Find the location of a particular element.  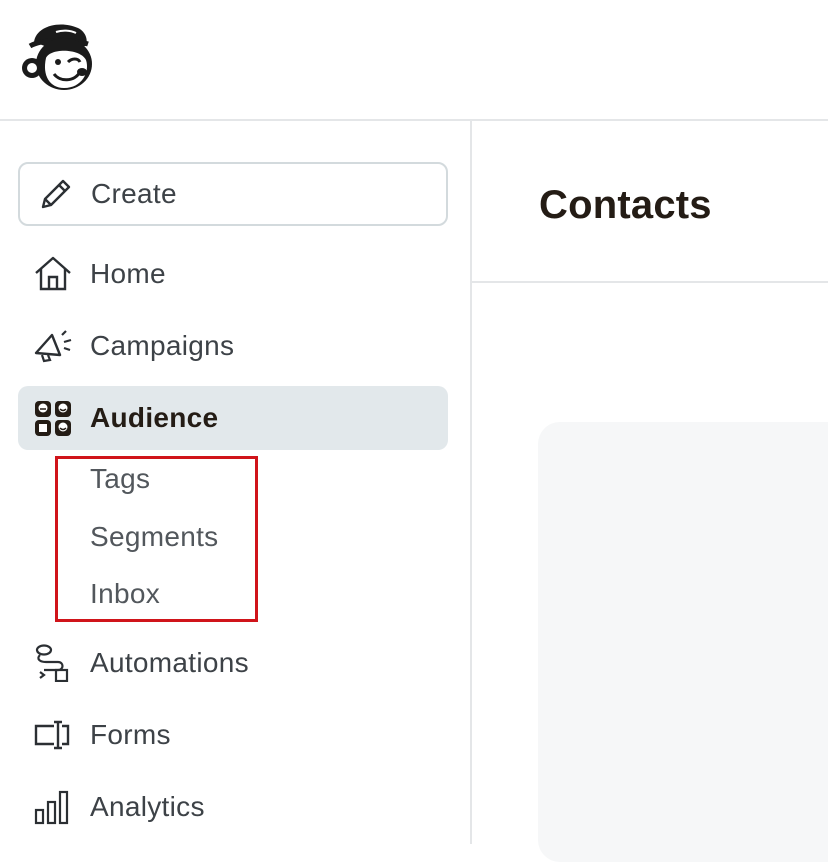

home-icon is located at coordinates (53, 274).